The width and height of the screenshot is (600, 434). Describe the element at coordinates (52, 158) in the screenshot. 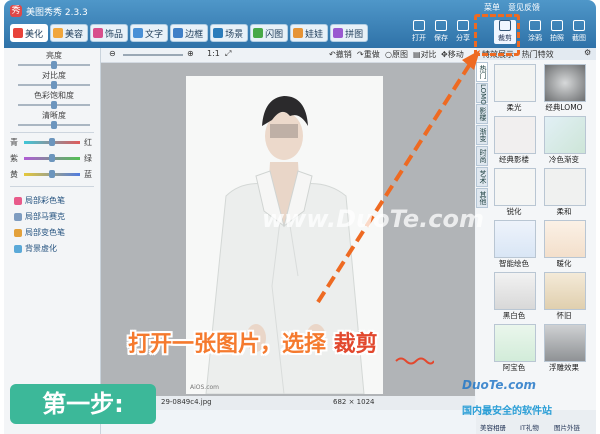

I see `purple-green-knob` at that location.